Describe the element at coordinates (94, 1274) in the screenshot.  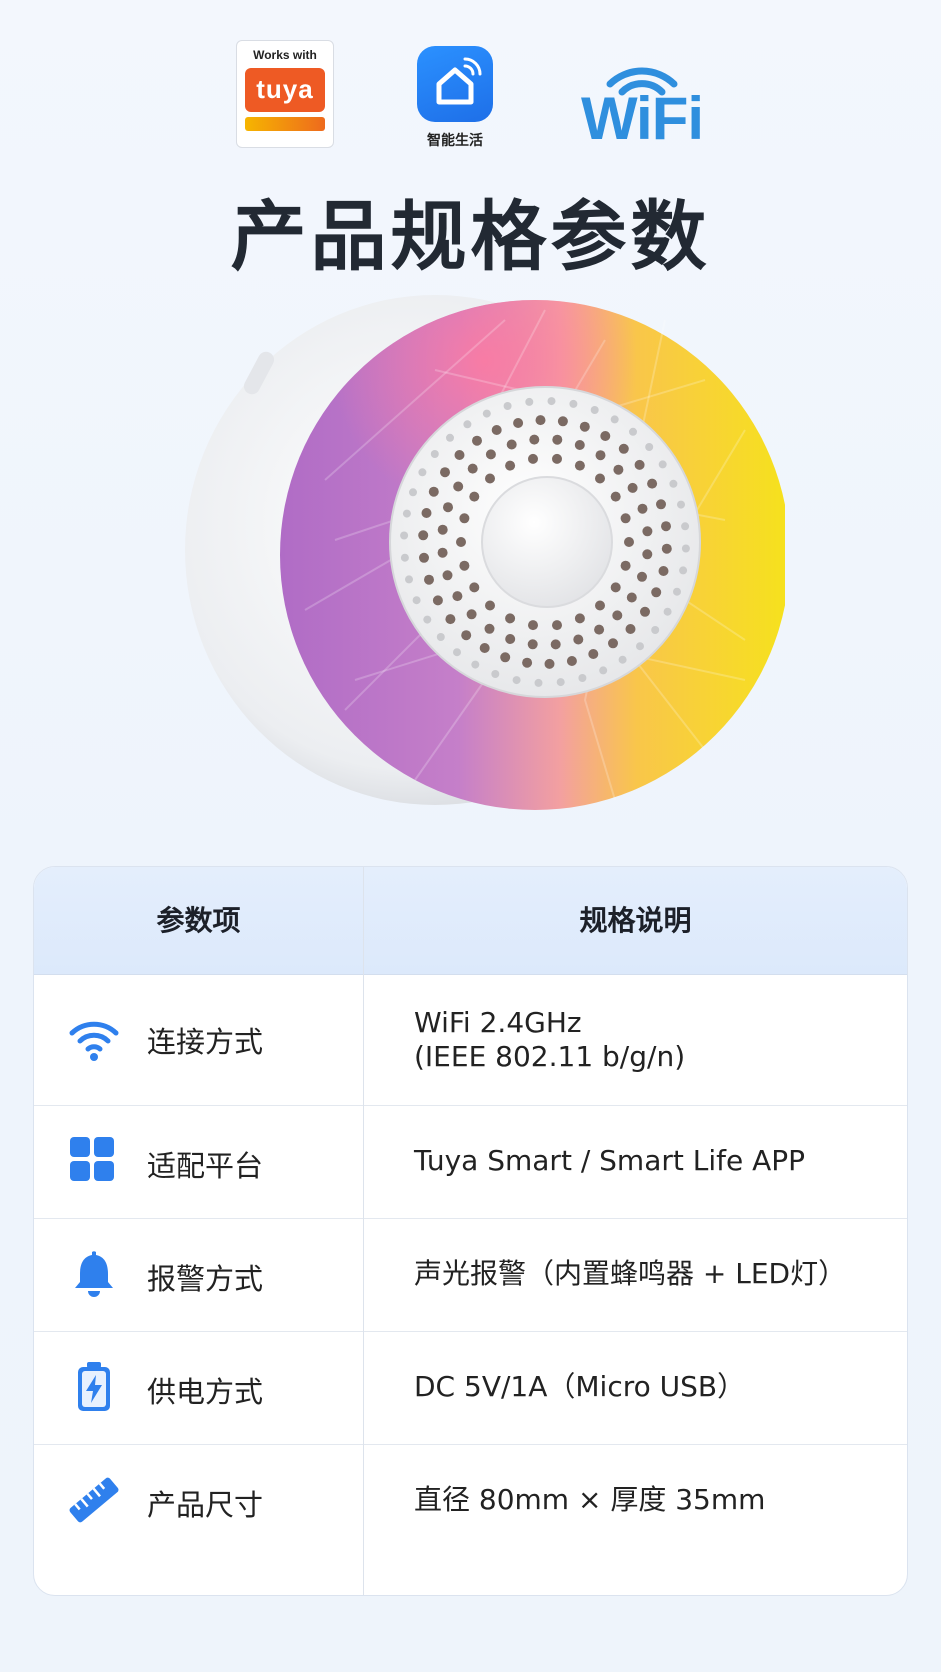
I see `bell-icon` at that location.